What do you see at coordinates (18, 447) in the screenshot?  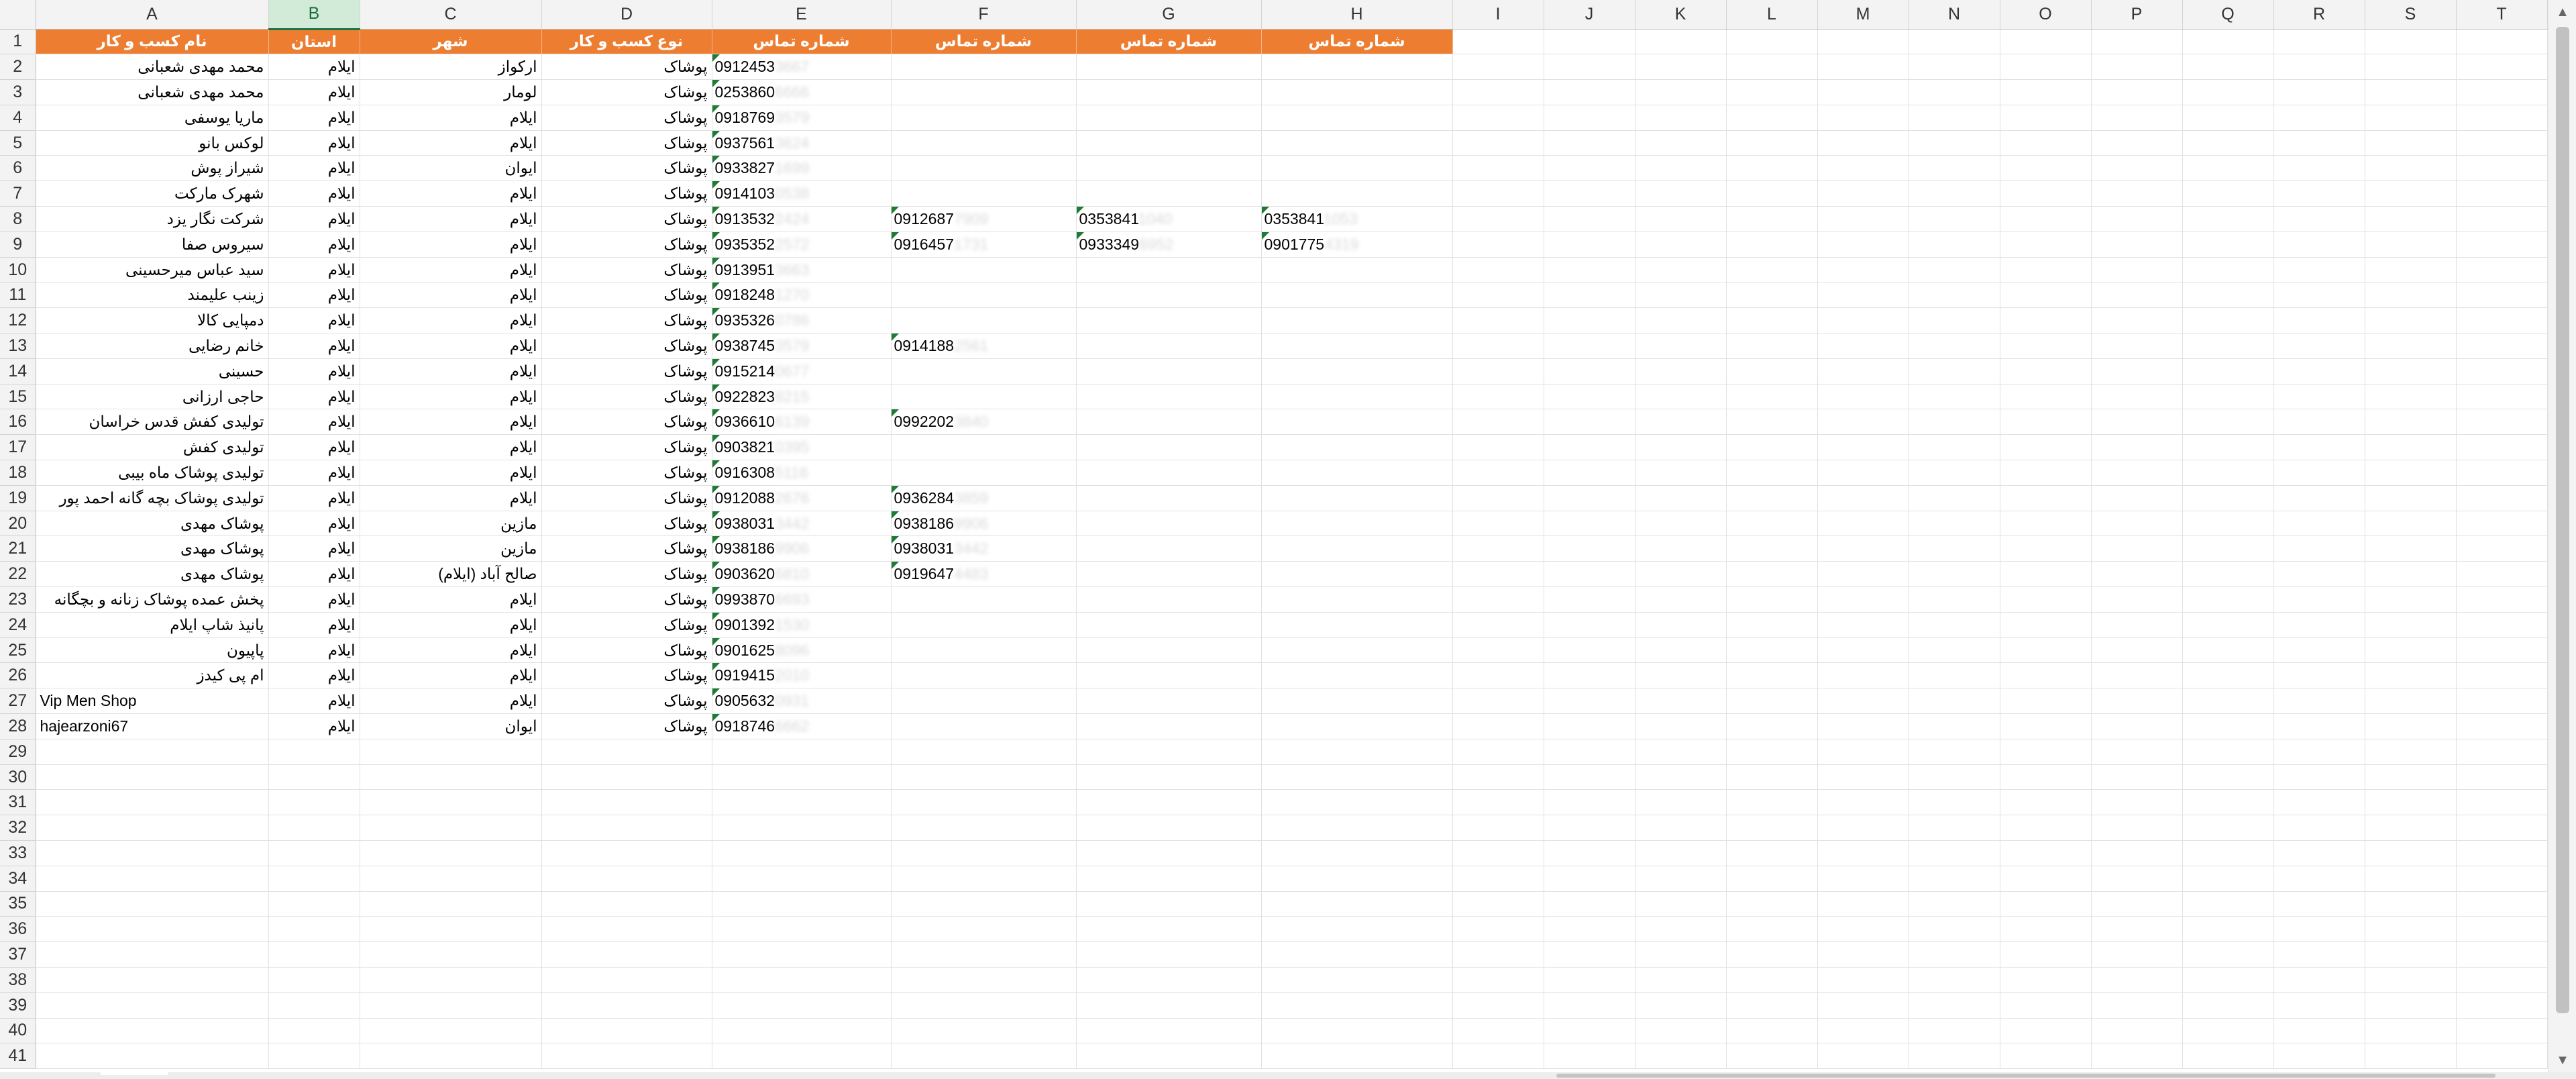 I see `row-header: 17` at bounding box center [18, 447].